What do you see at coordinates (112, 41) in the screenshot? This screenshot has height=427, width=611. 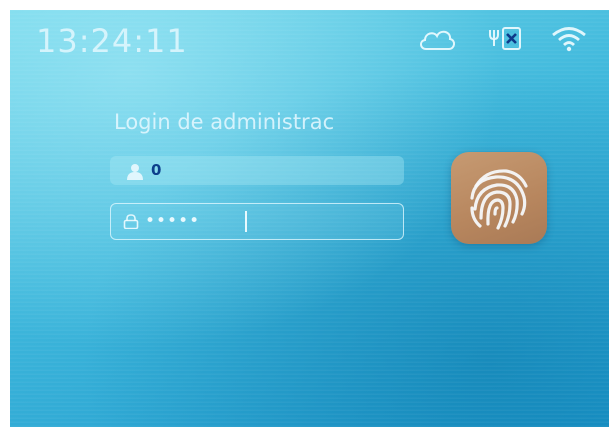 I see `clock: 13:24:11` at bounding box center [112, 41].